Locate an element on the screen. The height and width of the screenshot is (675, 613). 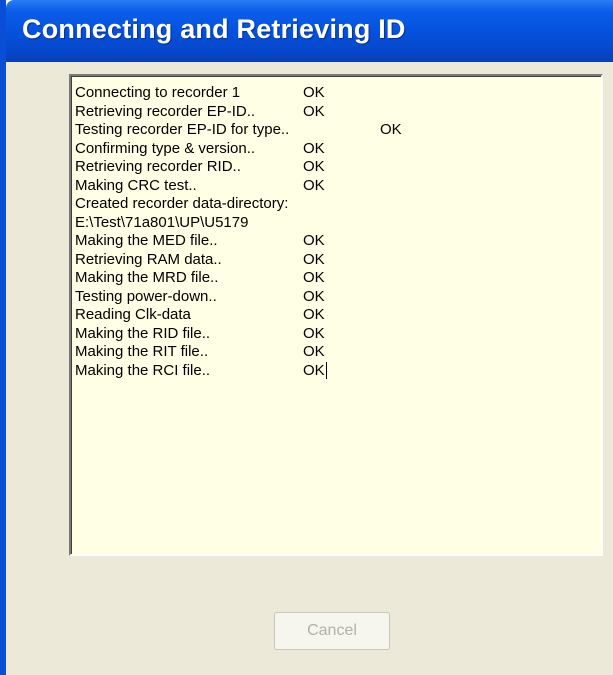
log-line-text: Making the RIT file.. is located at coordinates (142, 351).